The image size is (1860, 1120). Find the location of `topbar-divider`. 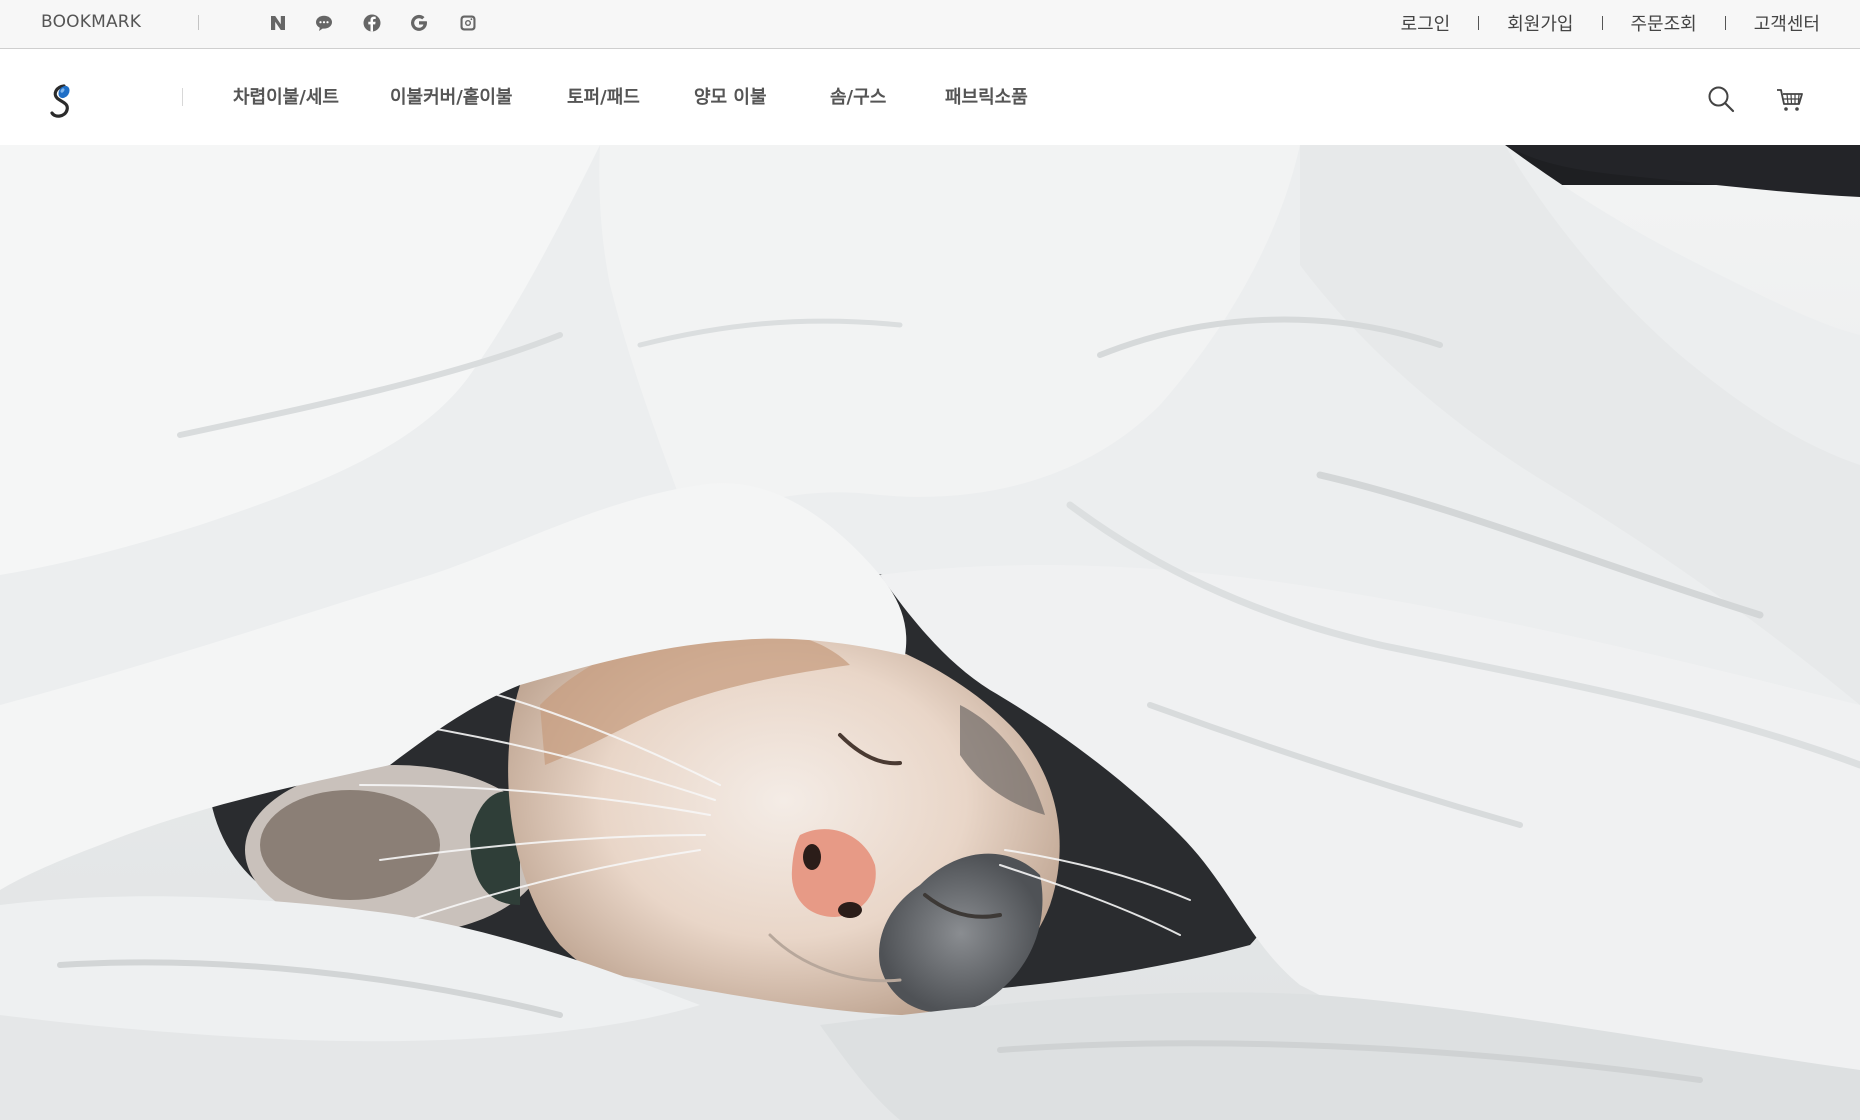

topbar-divider is located at coordinates (198, 22).